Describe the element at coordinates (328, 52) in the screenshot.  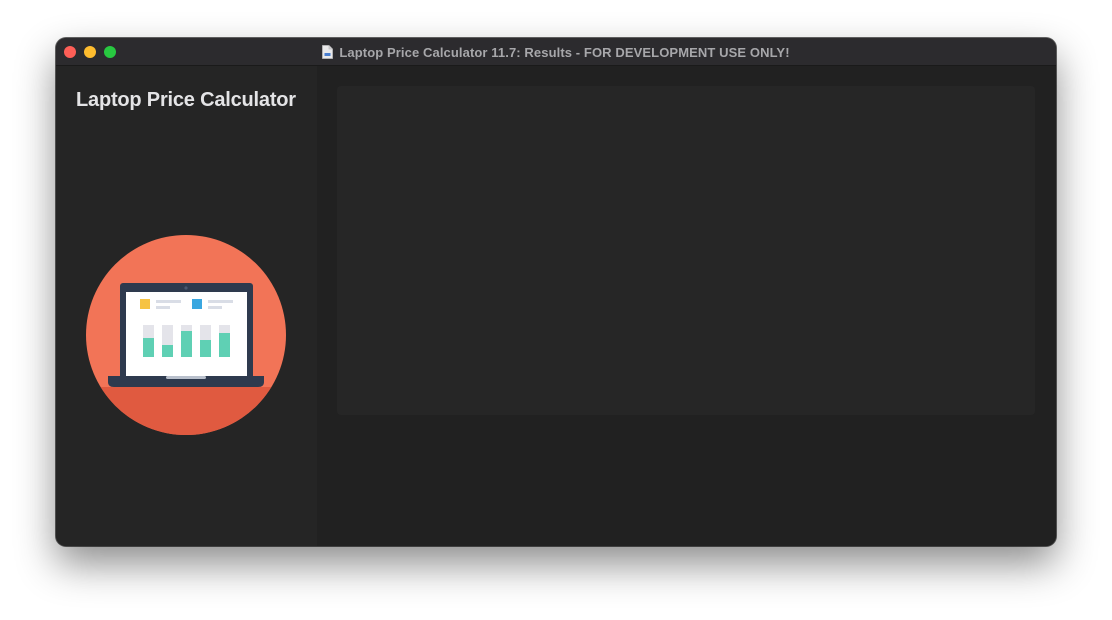
I see `document-icon` at that location.